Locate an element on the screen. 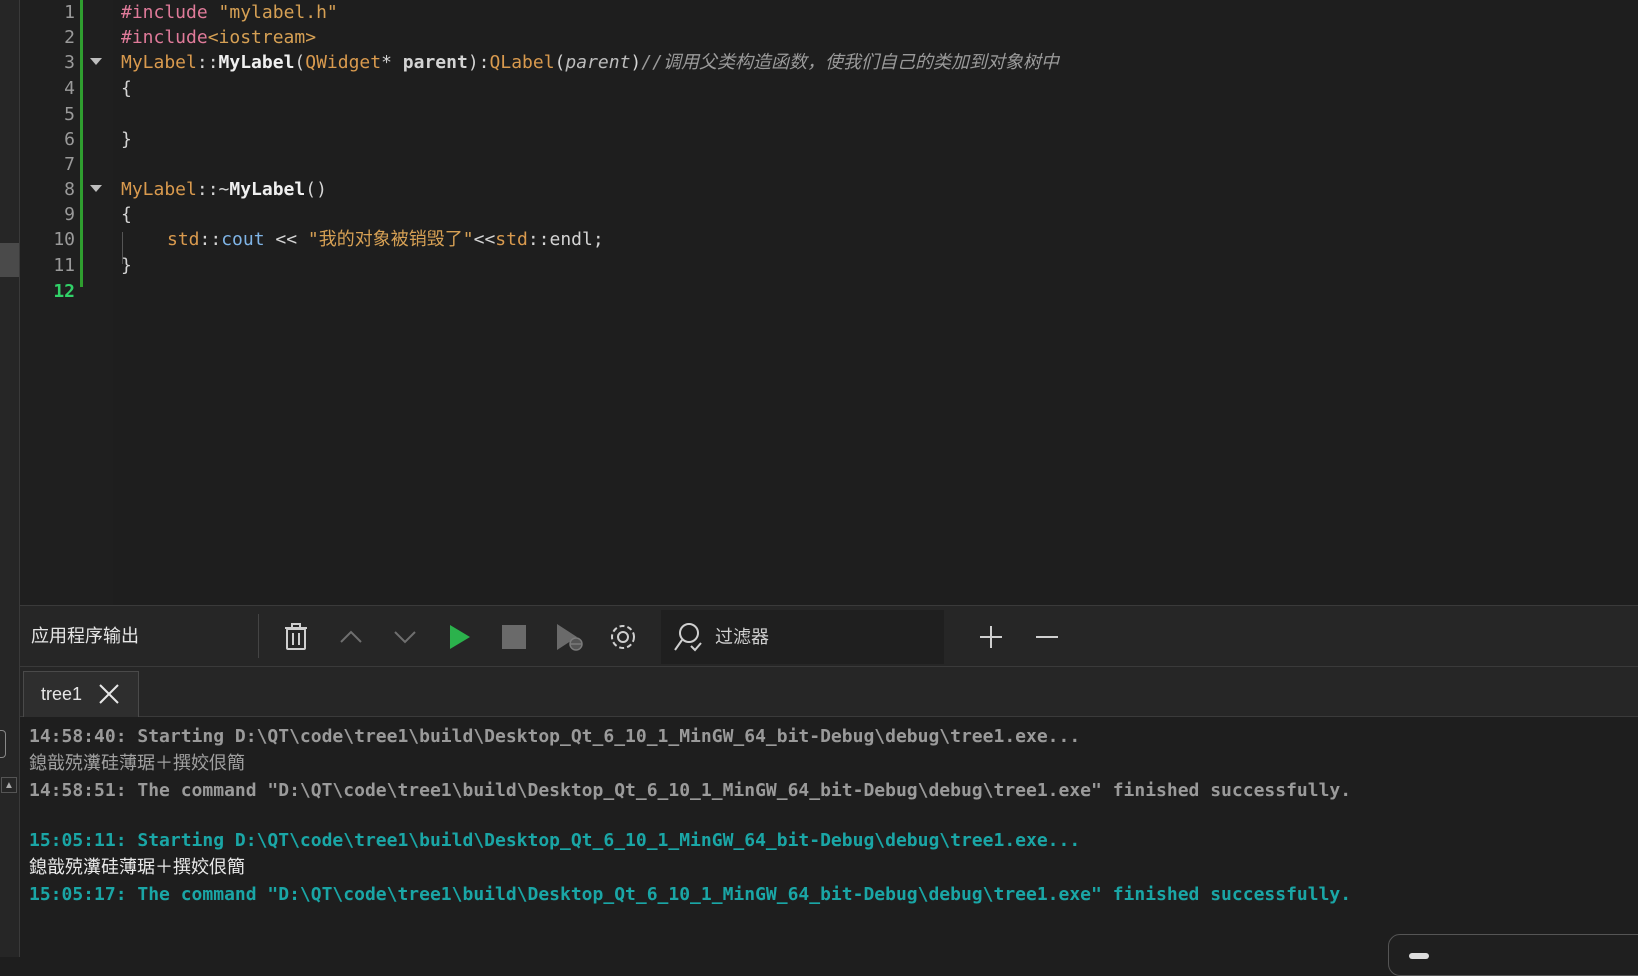 The height and width of the screenshot is (976, 1638). zoom-out-button is located at coordinates (1047, 637).